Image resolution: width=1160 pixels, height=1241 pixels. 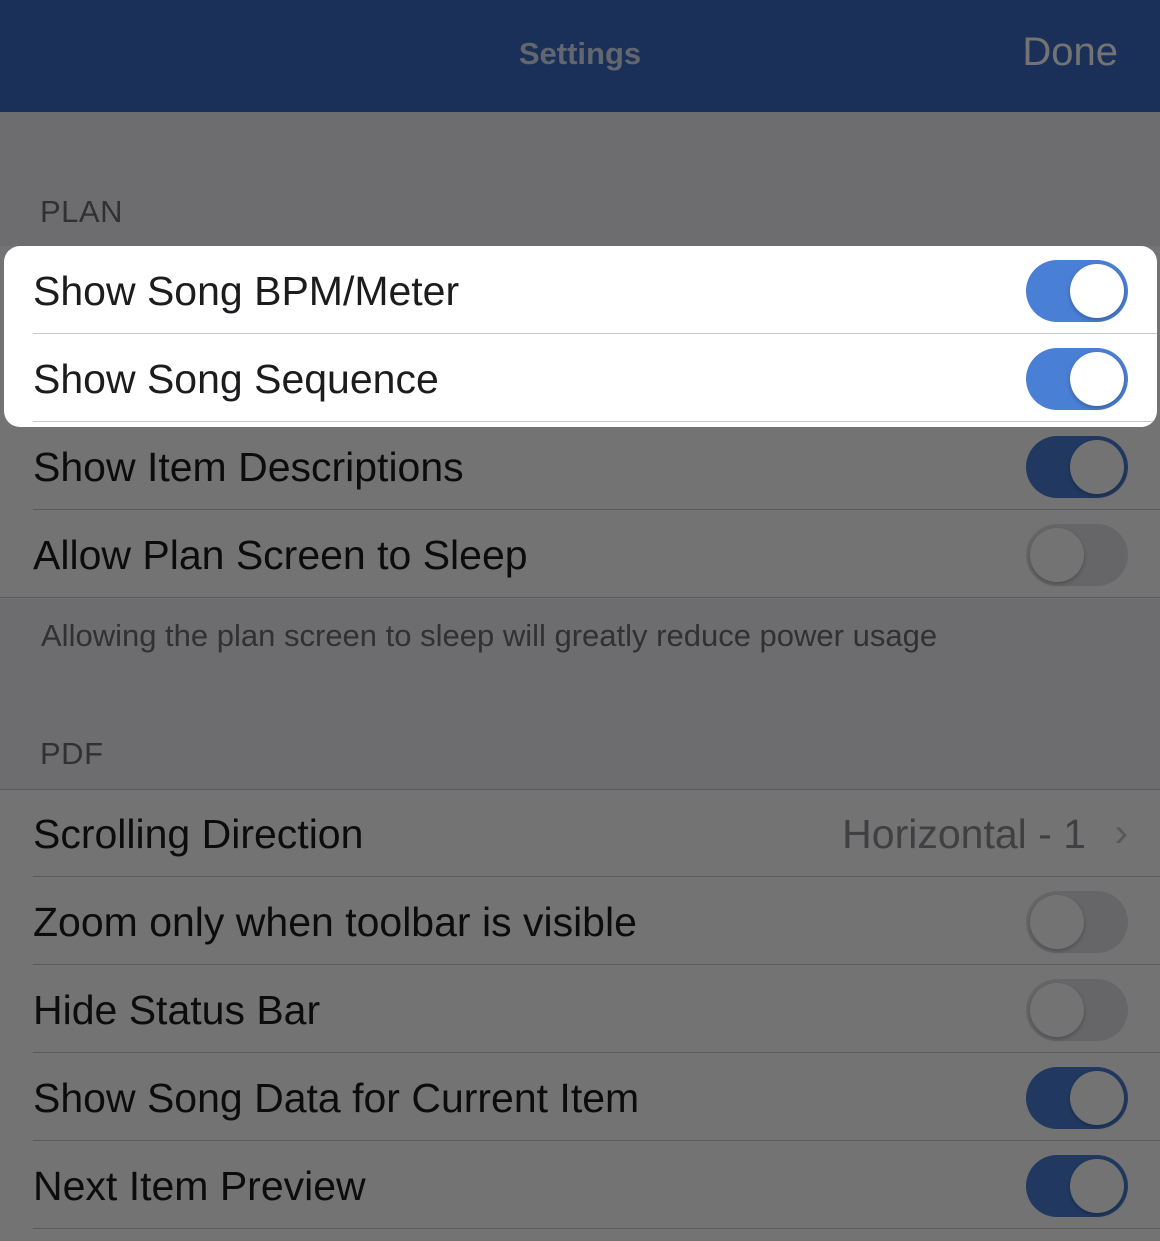 I want to click on hide-status-bar-toggle, so click(x=1077, y=1010).